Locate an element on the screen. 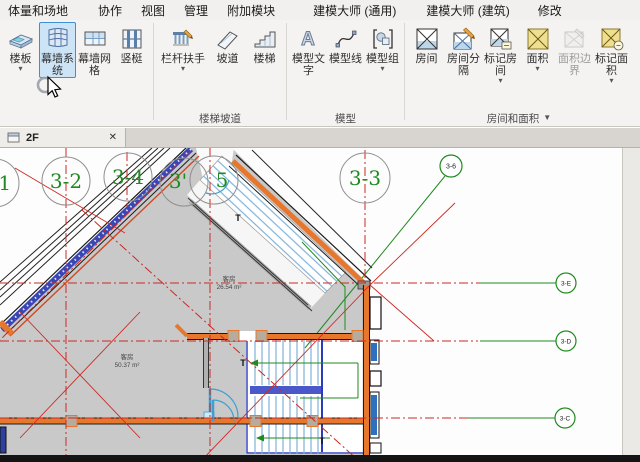  menu-tab-modify: 修改 is located at coordinates (550, 10).